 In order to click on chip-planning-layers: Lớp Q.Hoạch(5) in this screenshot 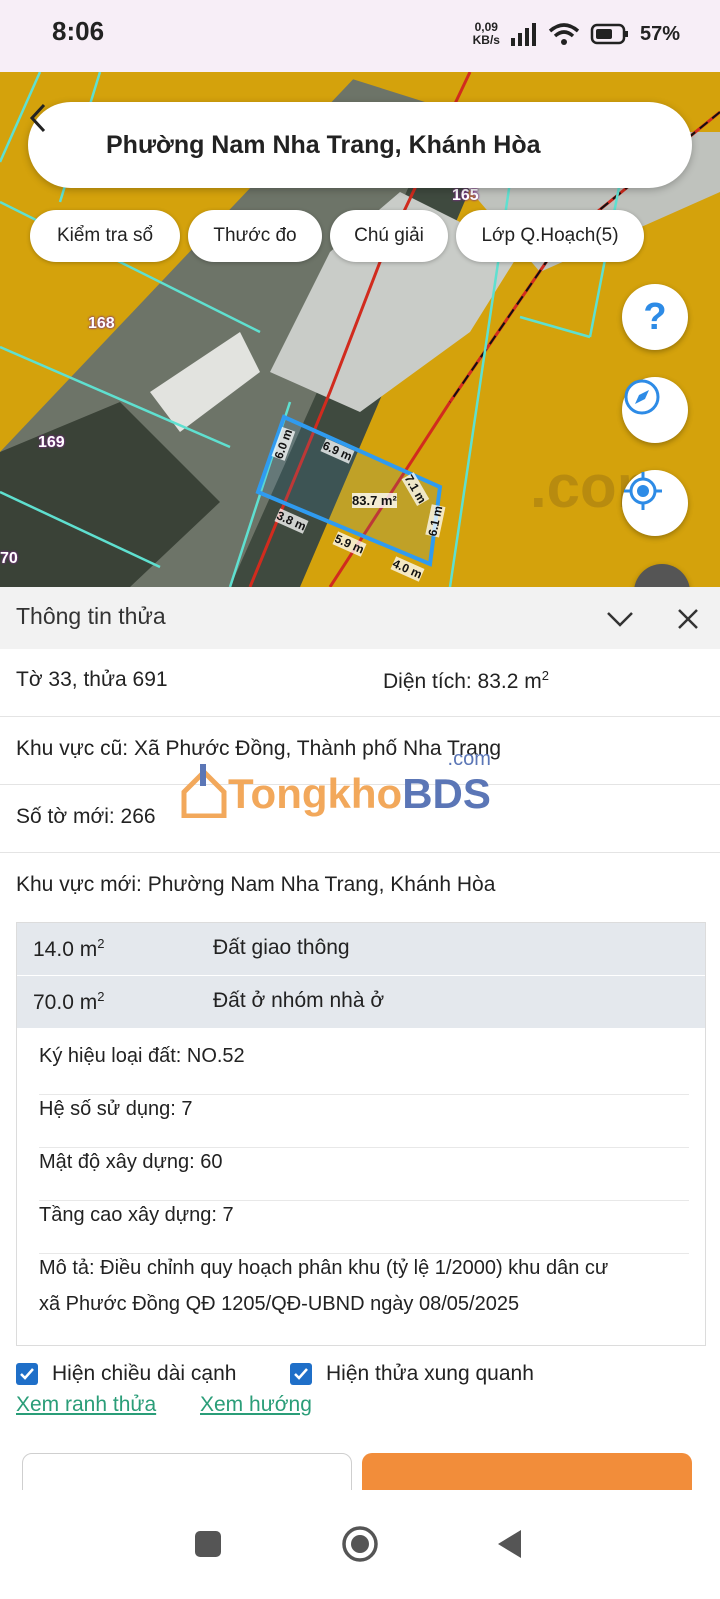, I will do `click(550, 236)`.